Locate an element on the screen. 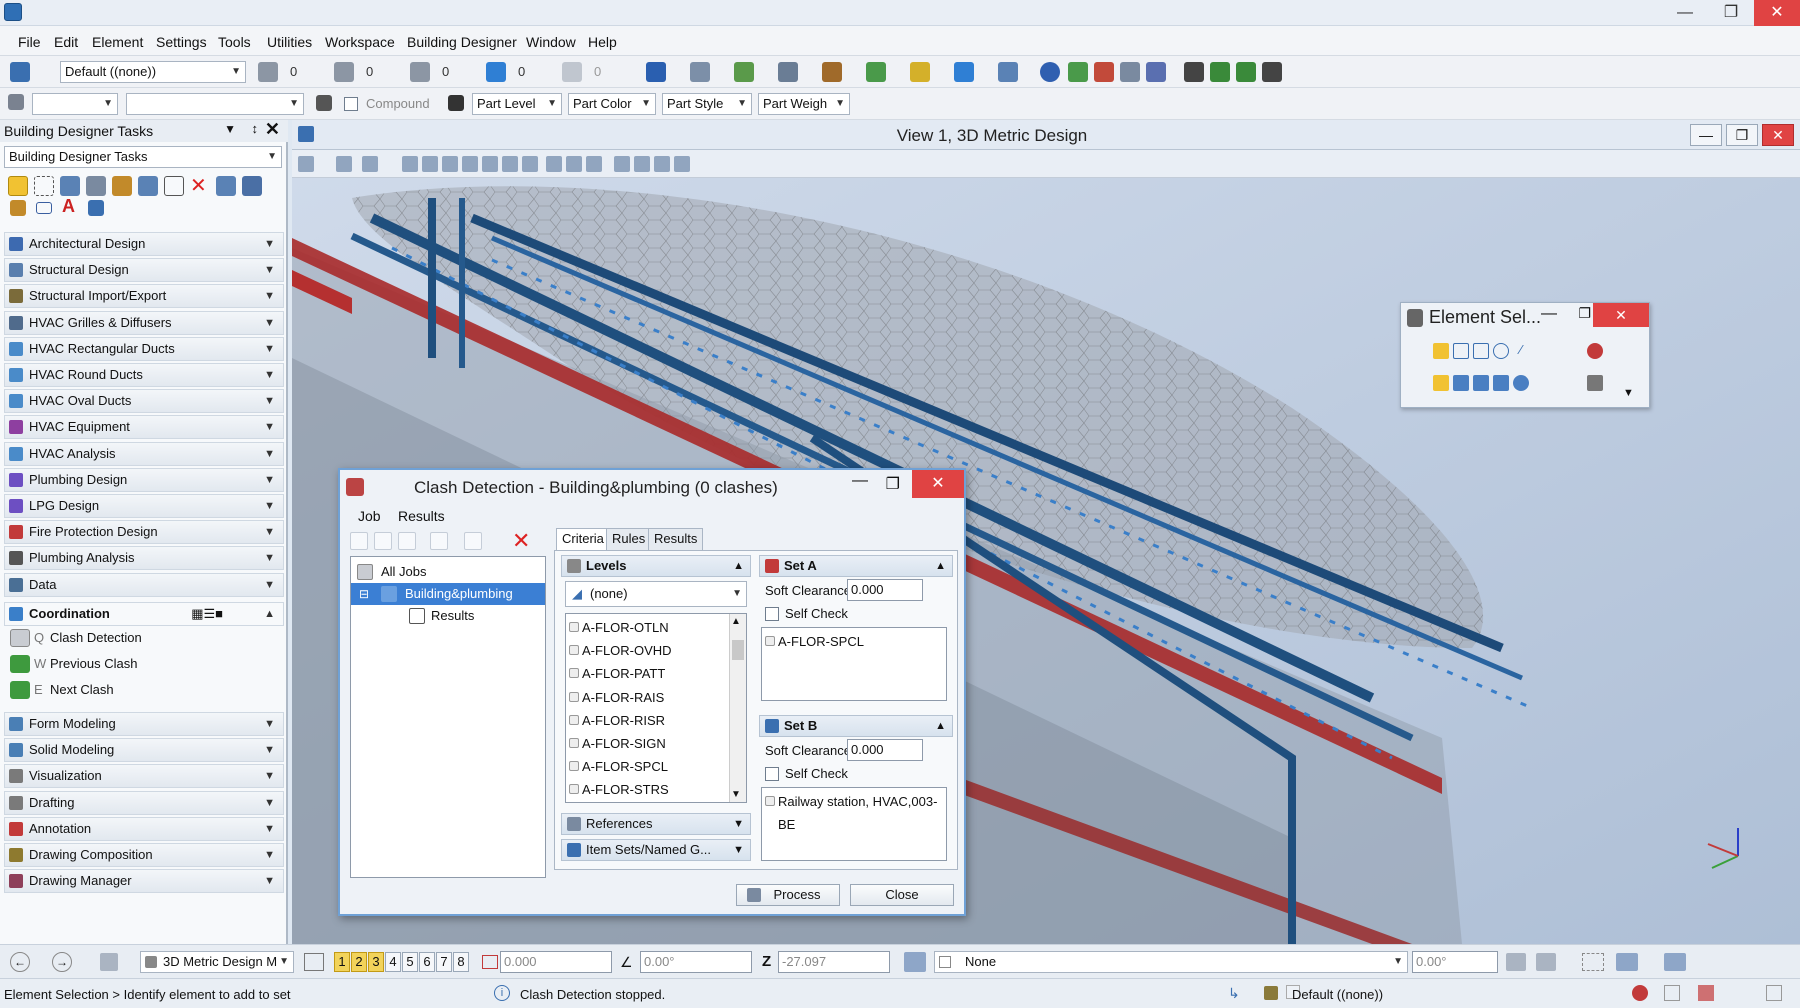 The width and height of the screenshot is (1800, 1008). line-weight-icon is located at coordinates (420, 72).